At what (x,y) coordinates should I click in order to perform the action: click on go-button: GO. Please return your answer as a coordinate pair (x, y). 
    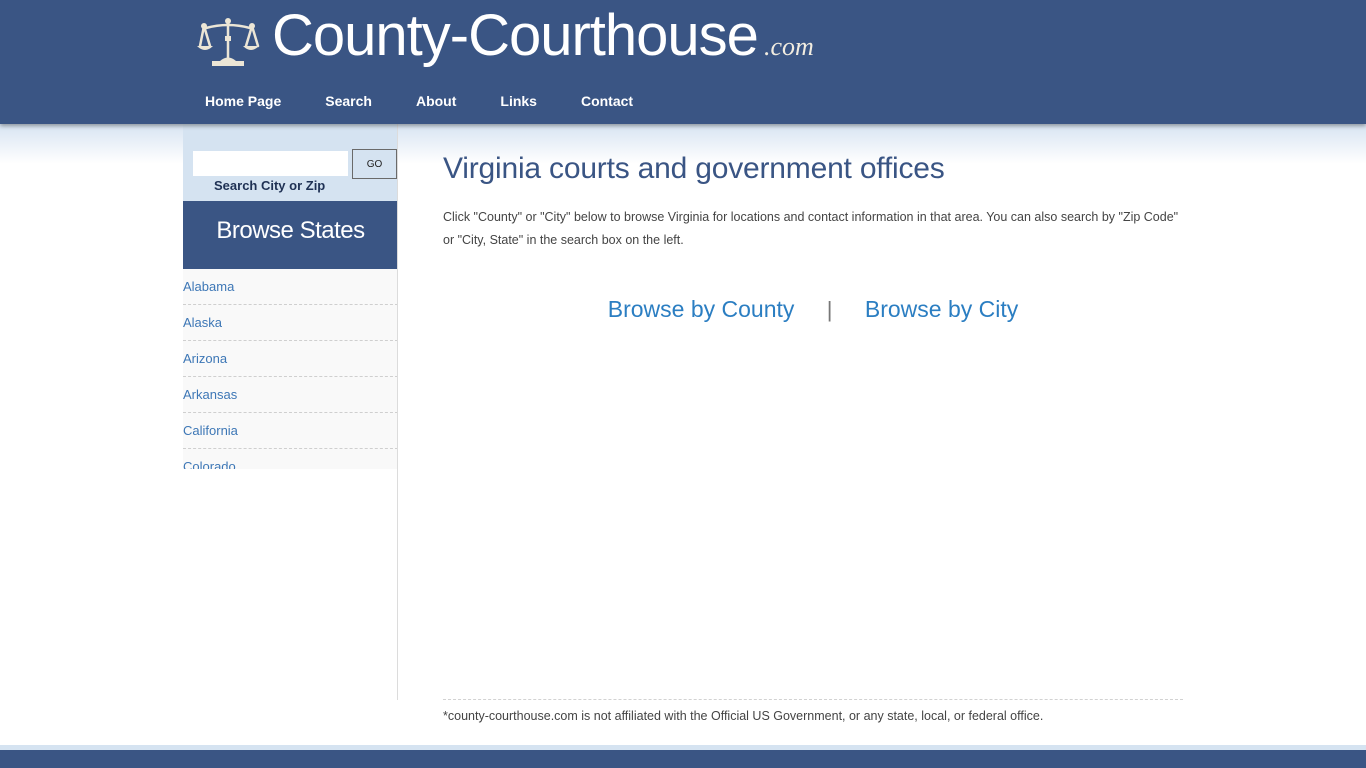
    Looking at the image, I should click on (374, 164).